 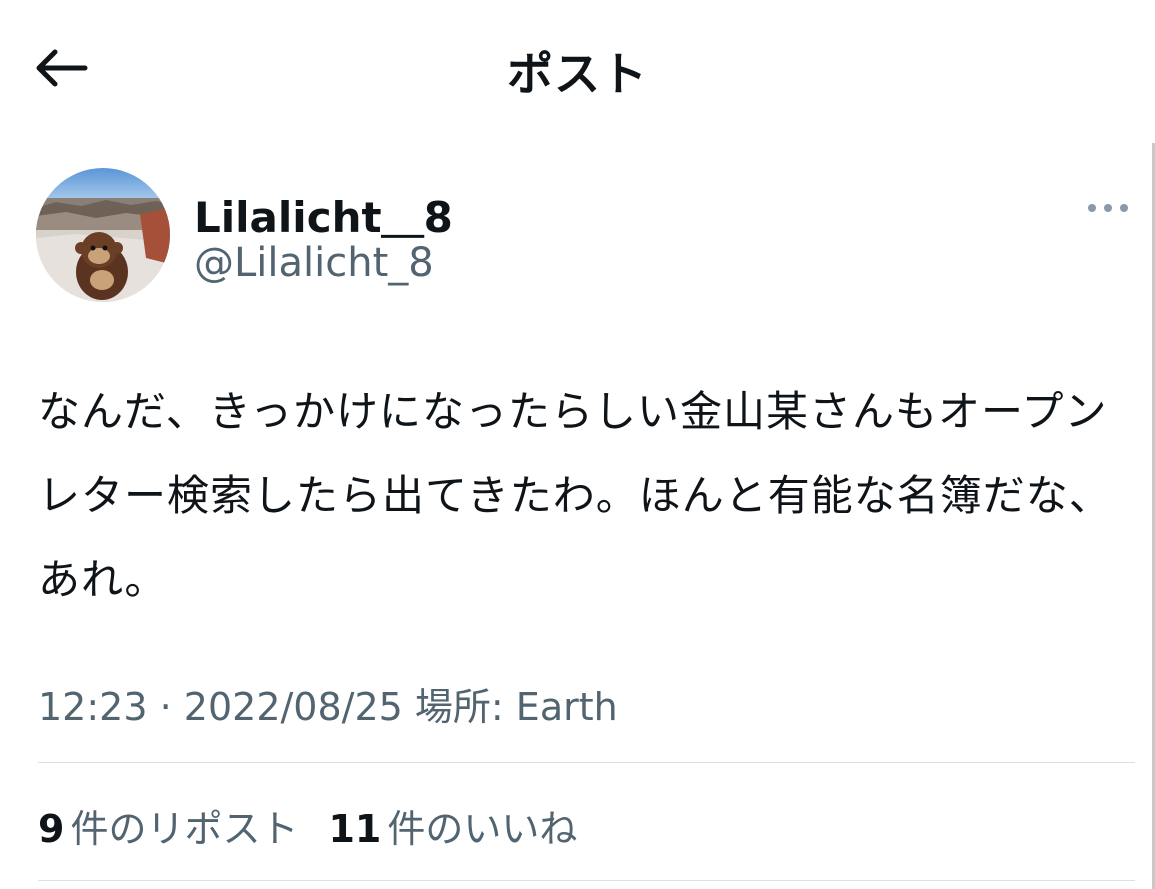 I want to click on page-title: ポスト, so click(x=577, y=74).